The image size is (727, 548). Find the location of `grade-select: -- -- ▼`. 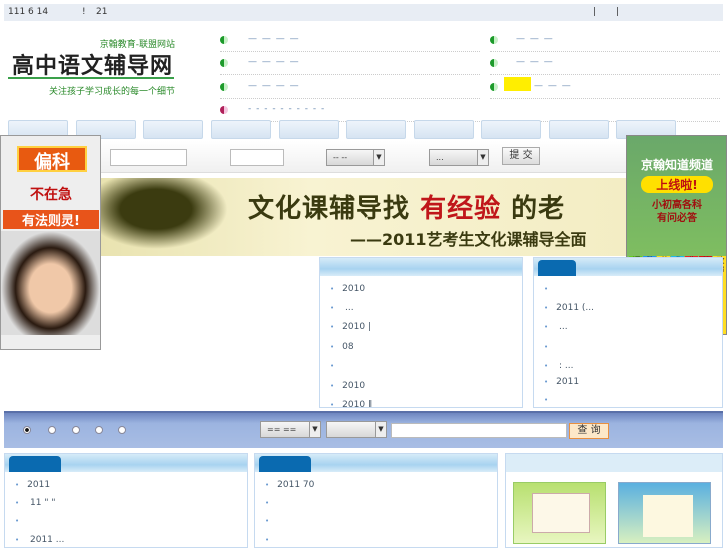

grade-select: -- -- ▼ is located at coordinates (355, 157).